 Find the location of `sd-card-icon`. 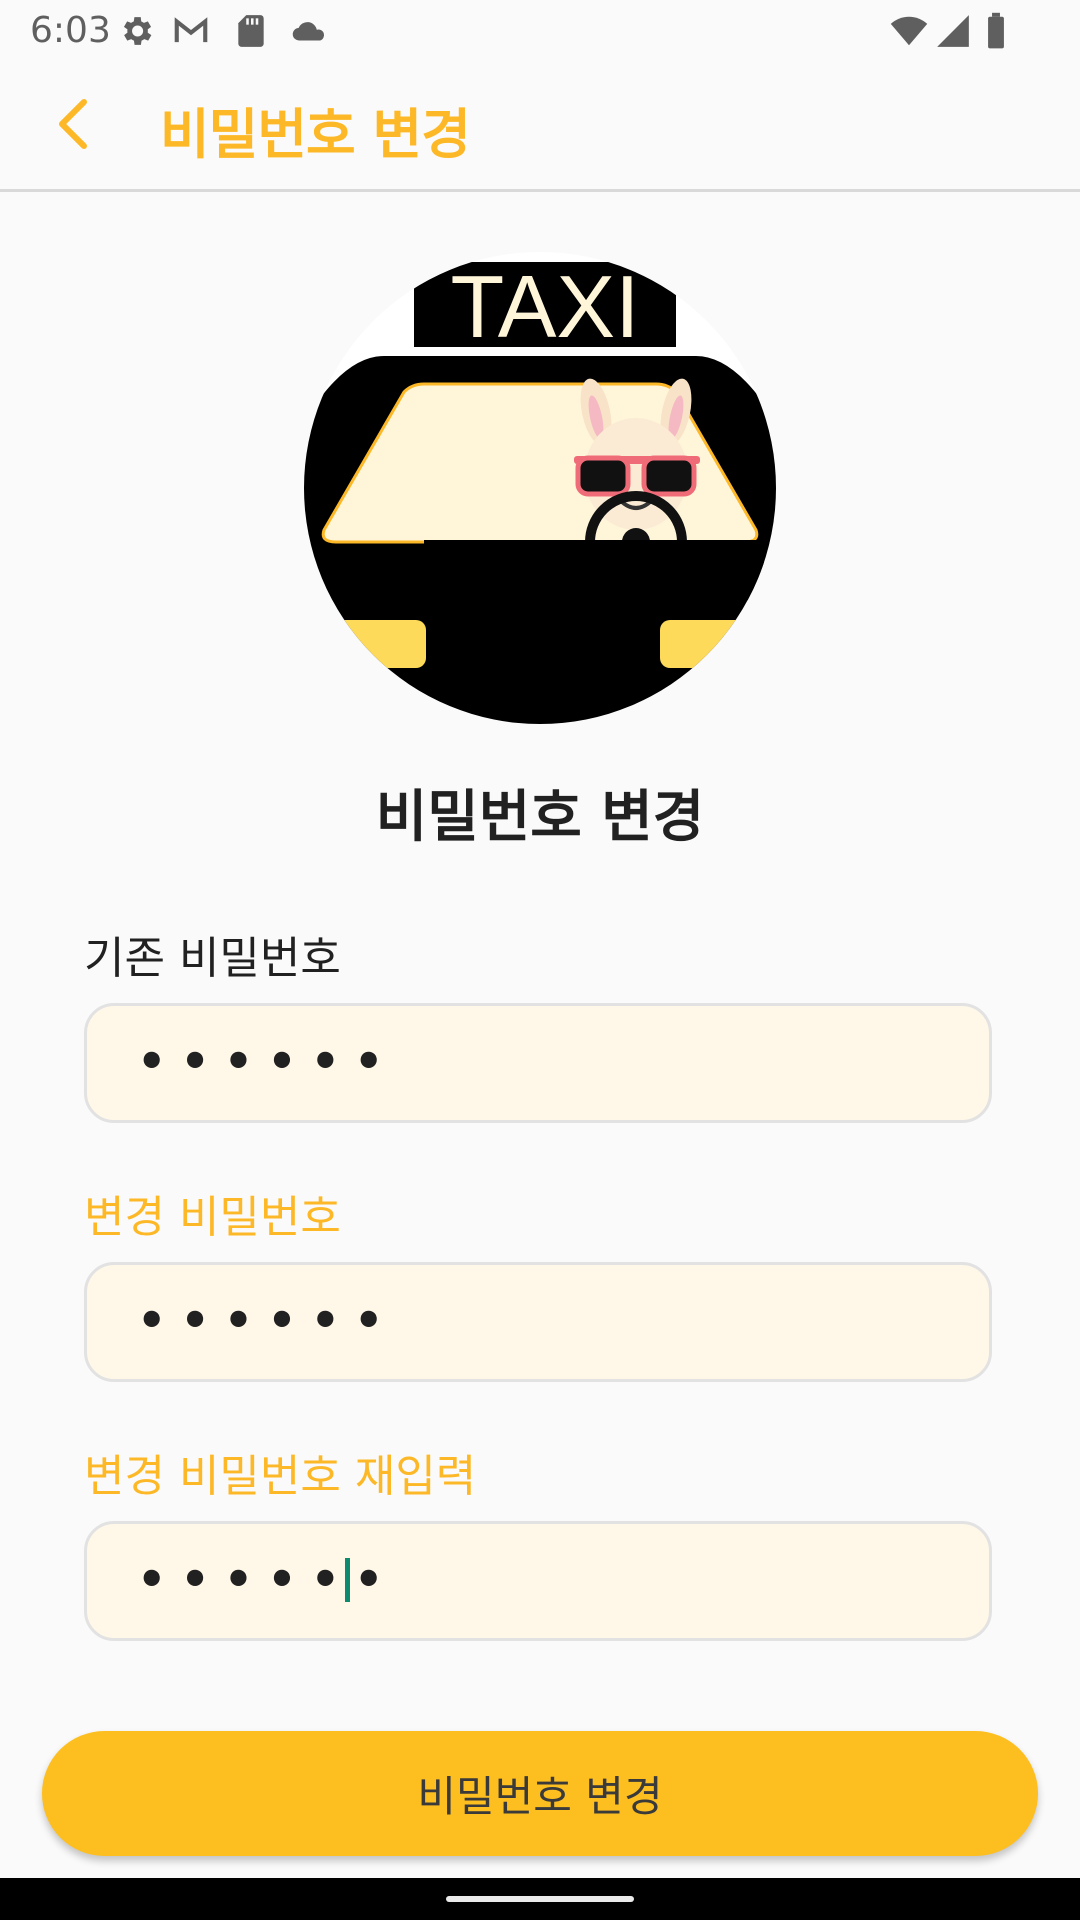

sd-card-icon is located at coordinates (251, 31).